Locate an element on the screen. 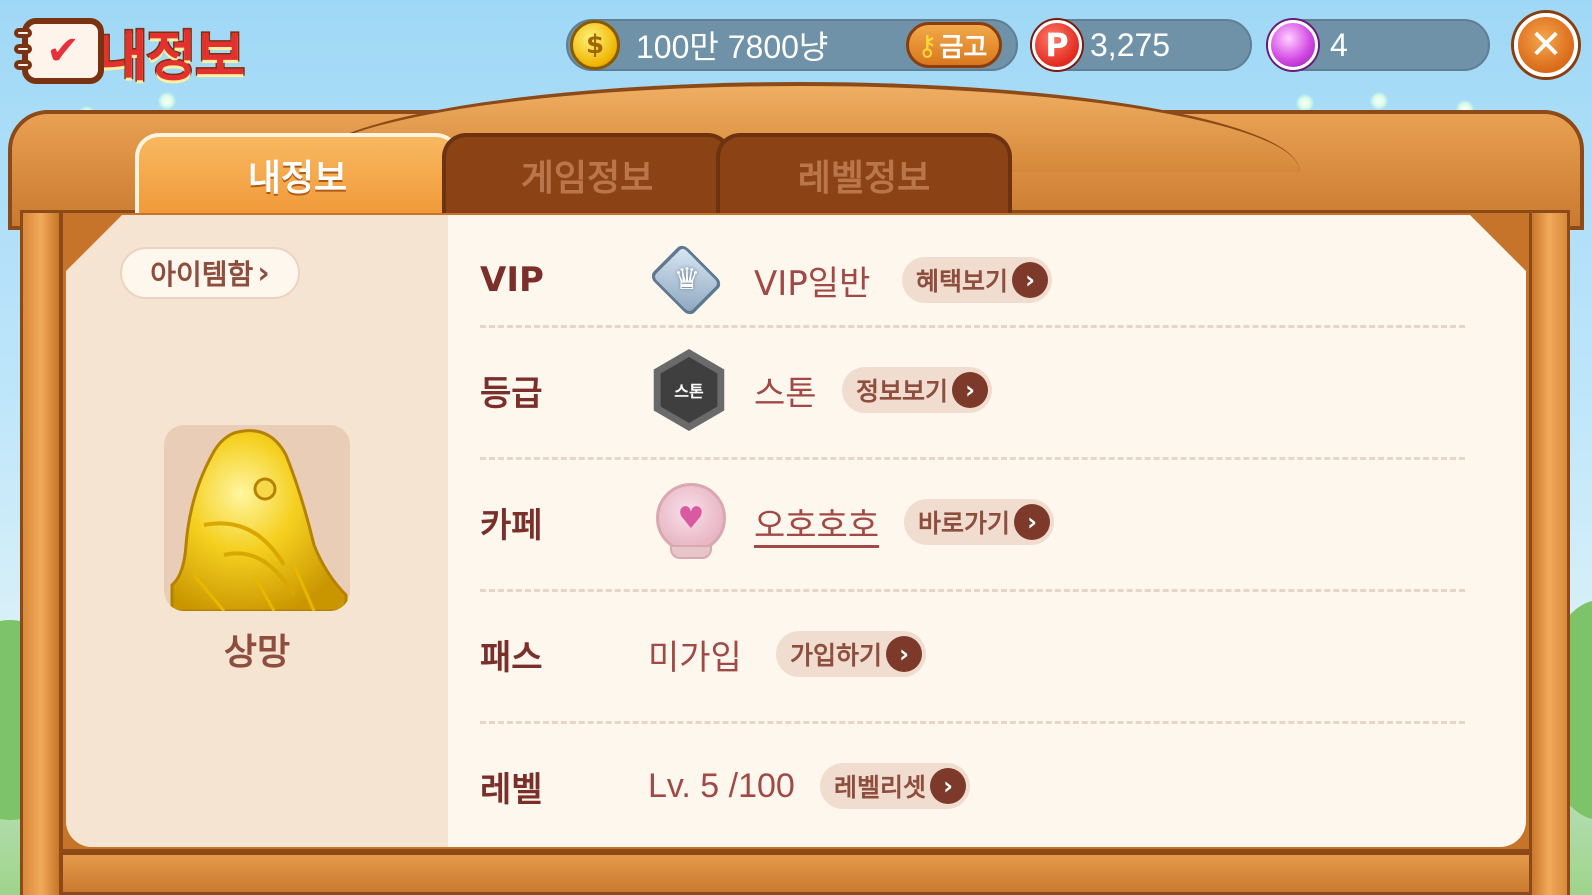 The height and width of the screenshot is (895, 1592). cafe-go-label: 바로가기 is located at coordinates (964, 523).